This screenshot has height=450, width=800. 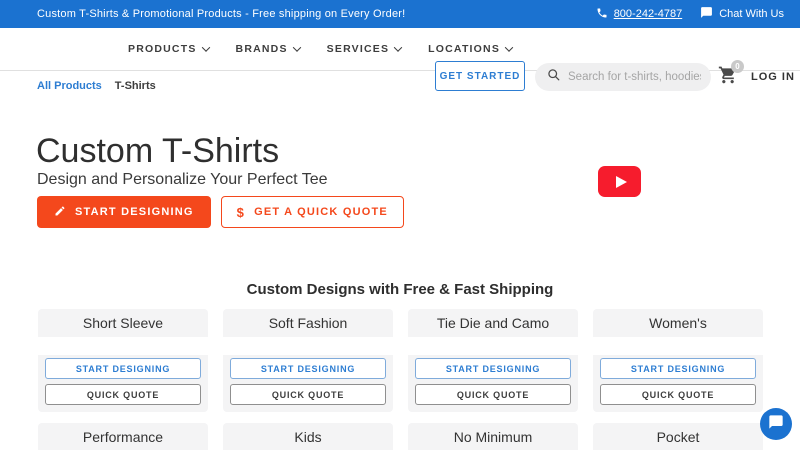 I want to click on chat-widget-button, so click(x=776, y=424).